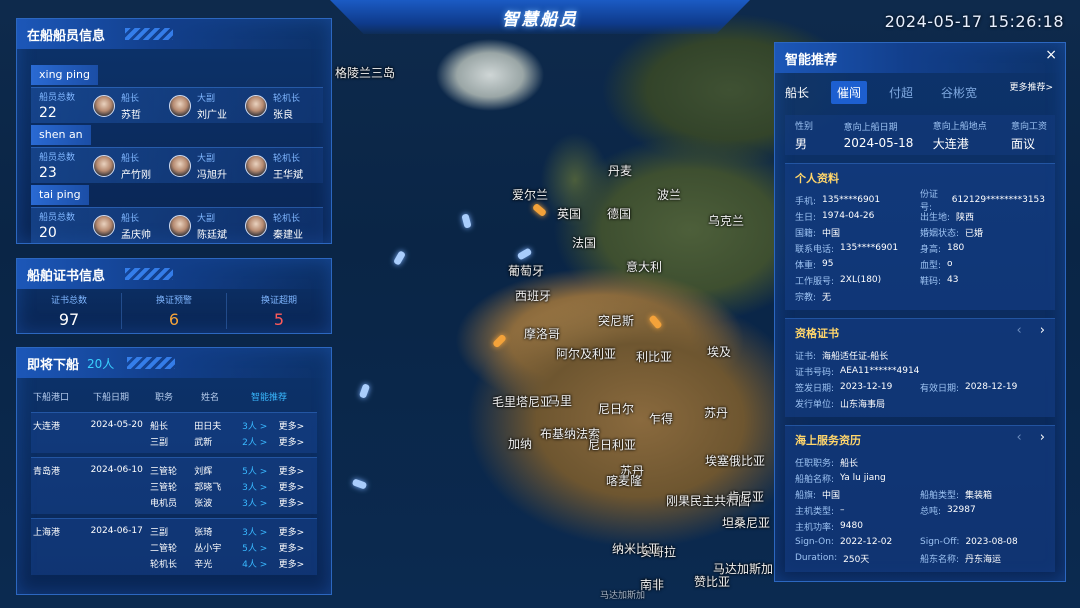  What do you see at coordinates (164, 548) in the screenshot?
I see `role-cell: 二管轮` at bounding box center [164, 548].